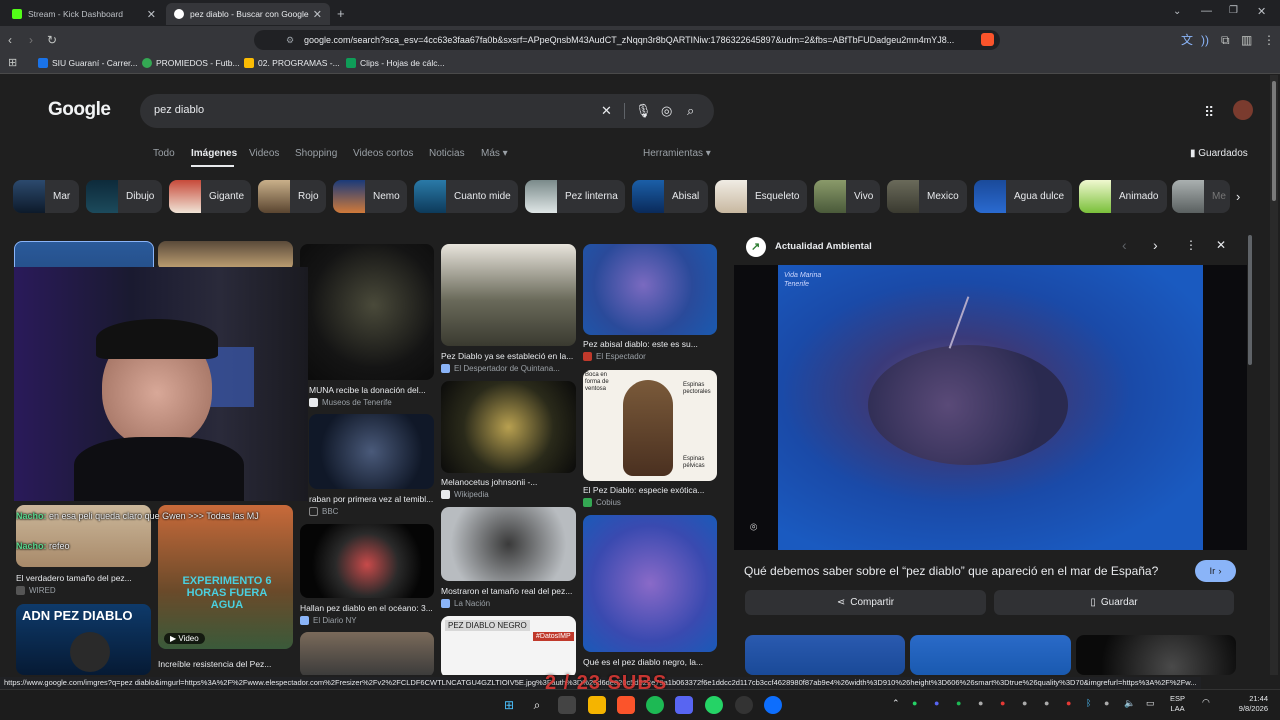  I want to click on visit-button: Ir ›, so click(1215, 571).